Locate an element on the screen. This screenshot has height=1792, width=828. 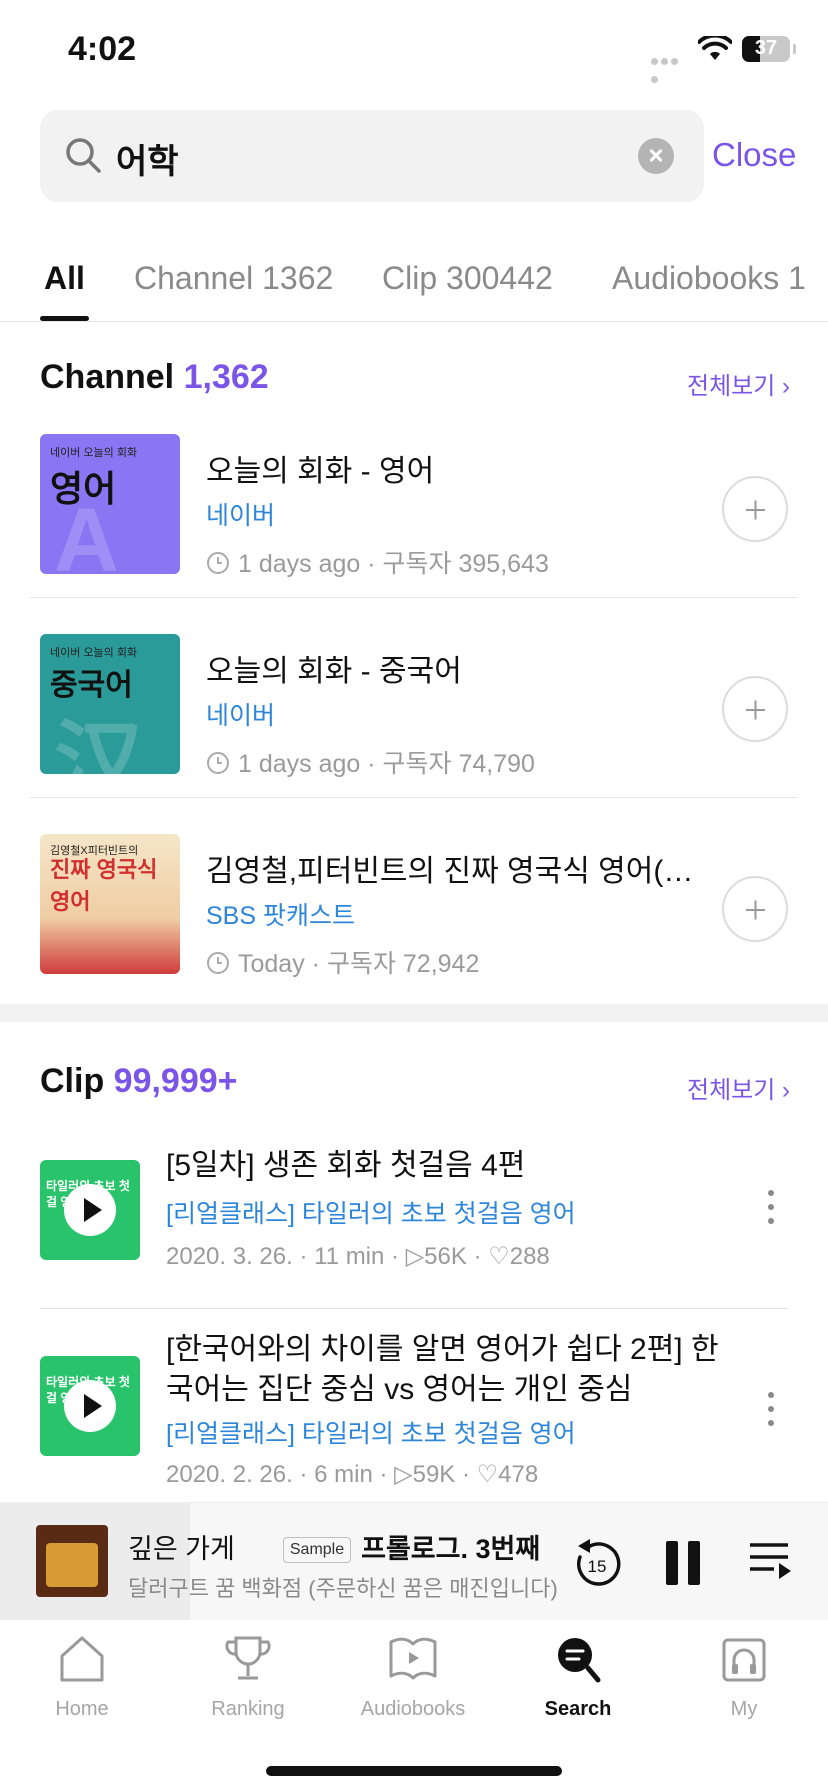
playlist-icon is located at coordinates (770, 1561).